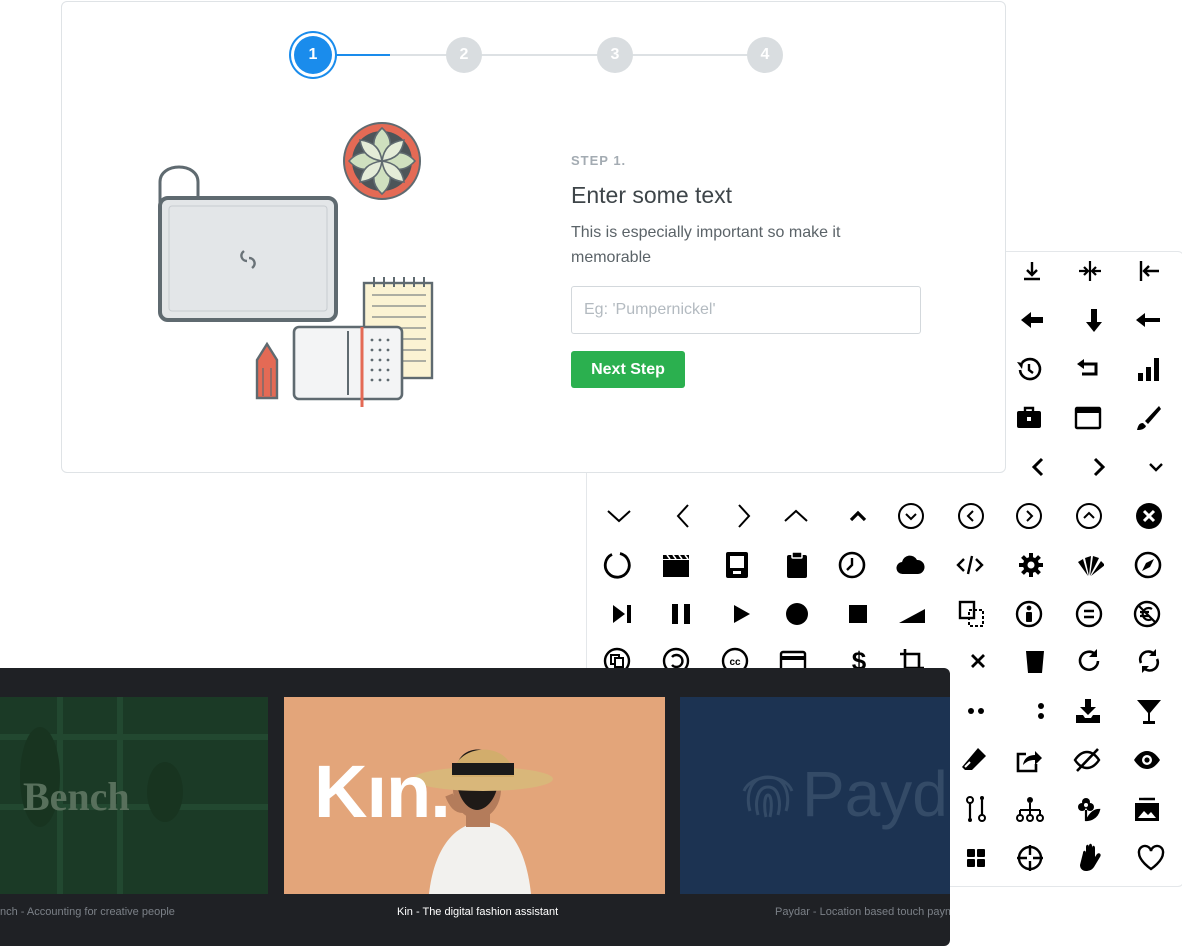 The height and width of the screenshot is (946, 1182). I want to click on align-bottom-icon, so click(1032, 271).